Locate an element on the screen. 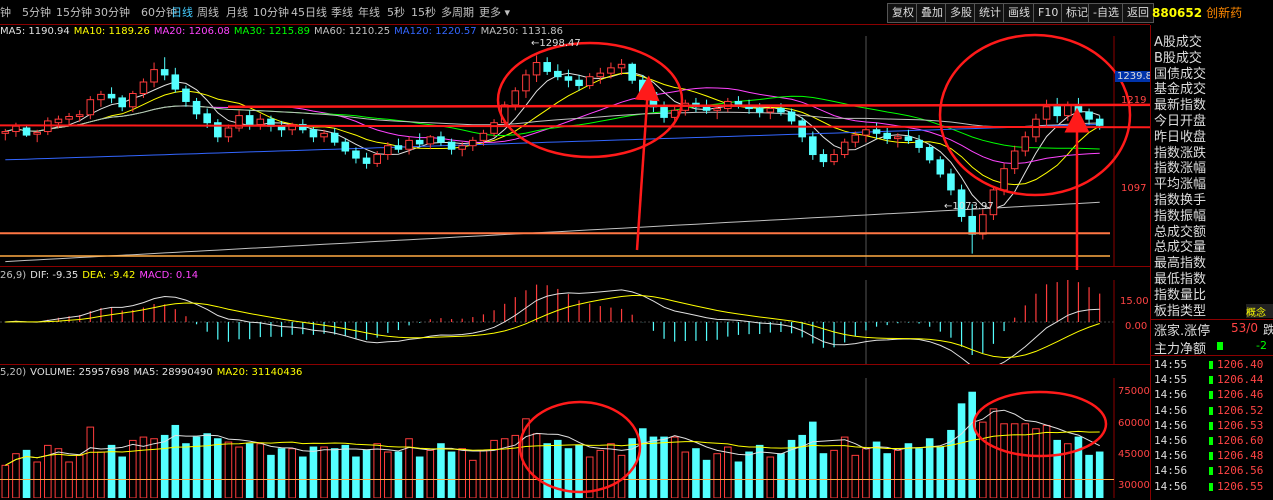  stock-code: 880652 is located at coordinates (1177, 13).